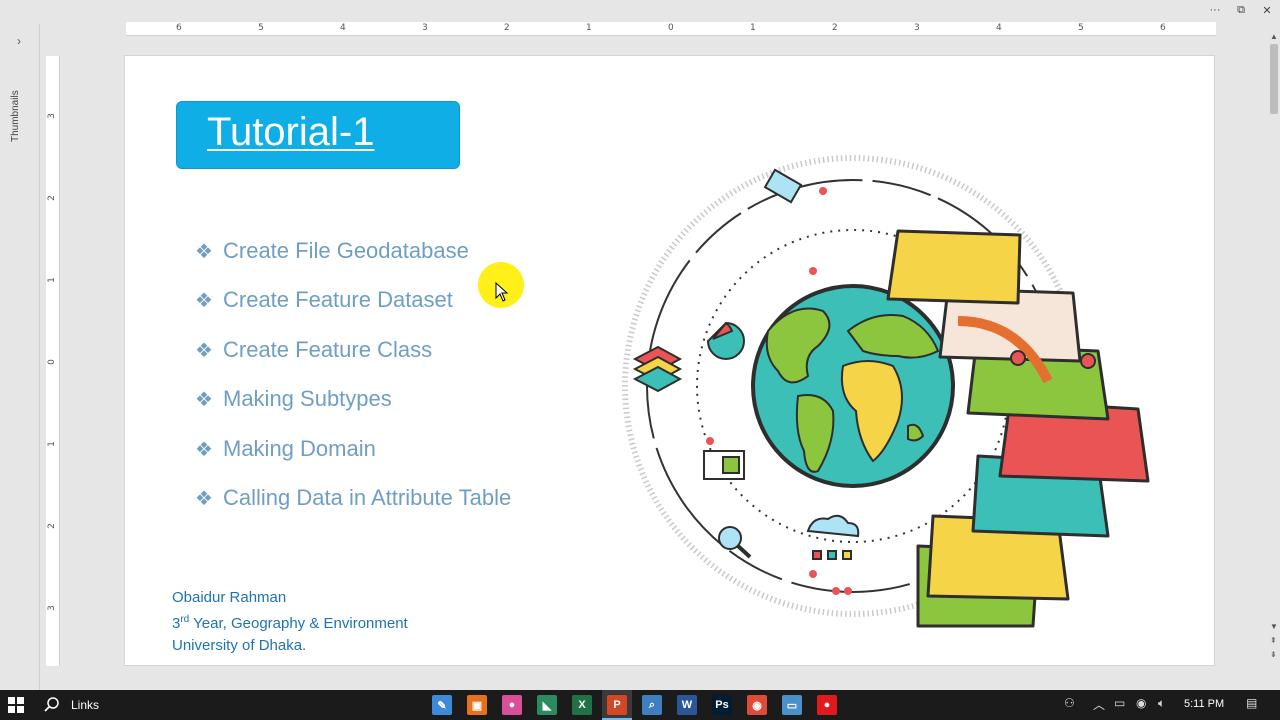  I want to click on bullet-text: Making Subtypes, so click(307, 399).